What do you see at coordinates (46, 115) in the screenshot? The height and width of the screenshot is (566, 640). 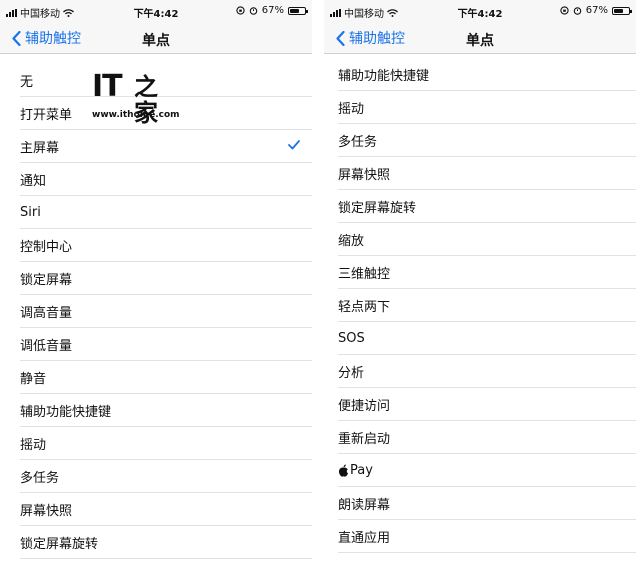 I see `action-item-label: 打开菜单` at bounding box center [46, 115].